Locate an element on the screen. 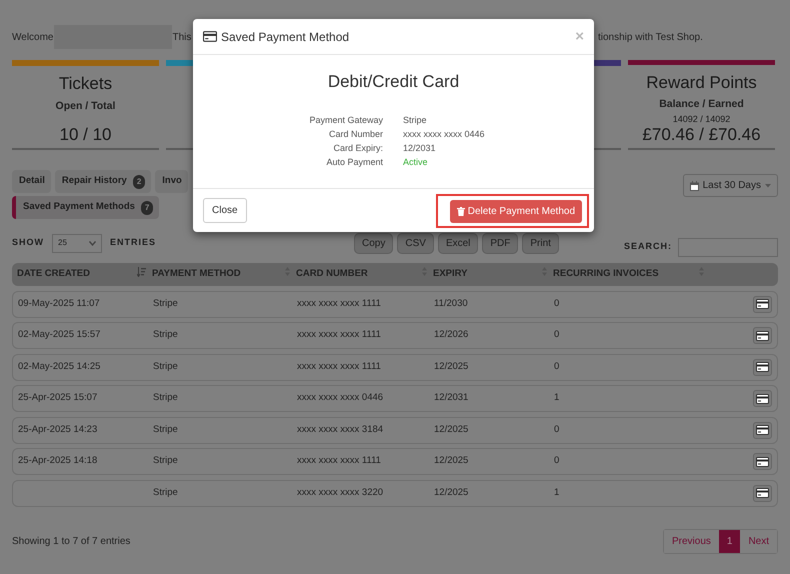 Image resolution: width=790 pixels, height=574 pixels. count-badge: 7 is located at coordinates (147, 207).